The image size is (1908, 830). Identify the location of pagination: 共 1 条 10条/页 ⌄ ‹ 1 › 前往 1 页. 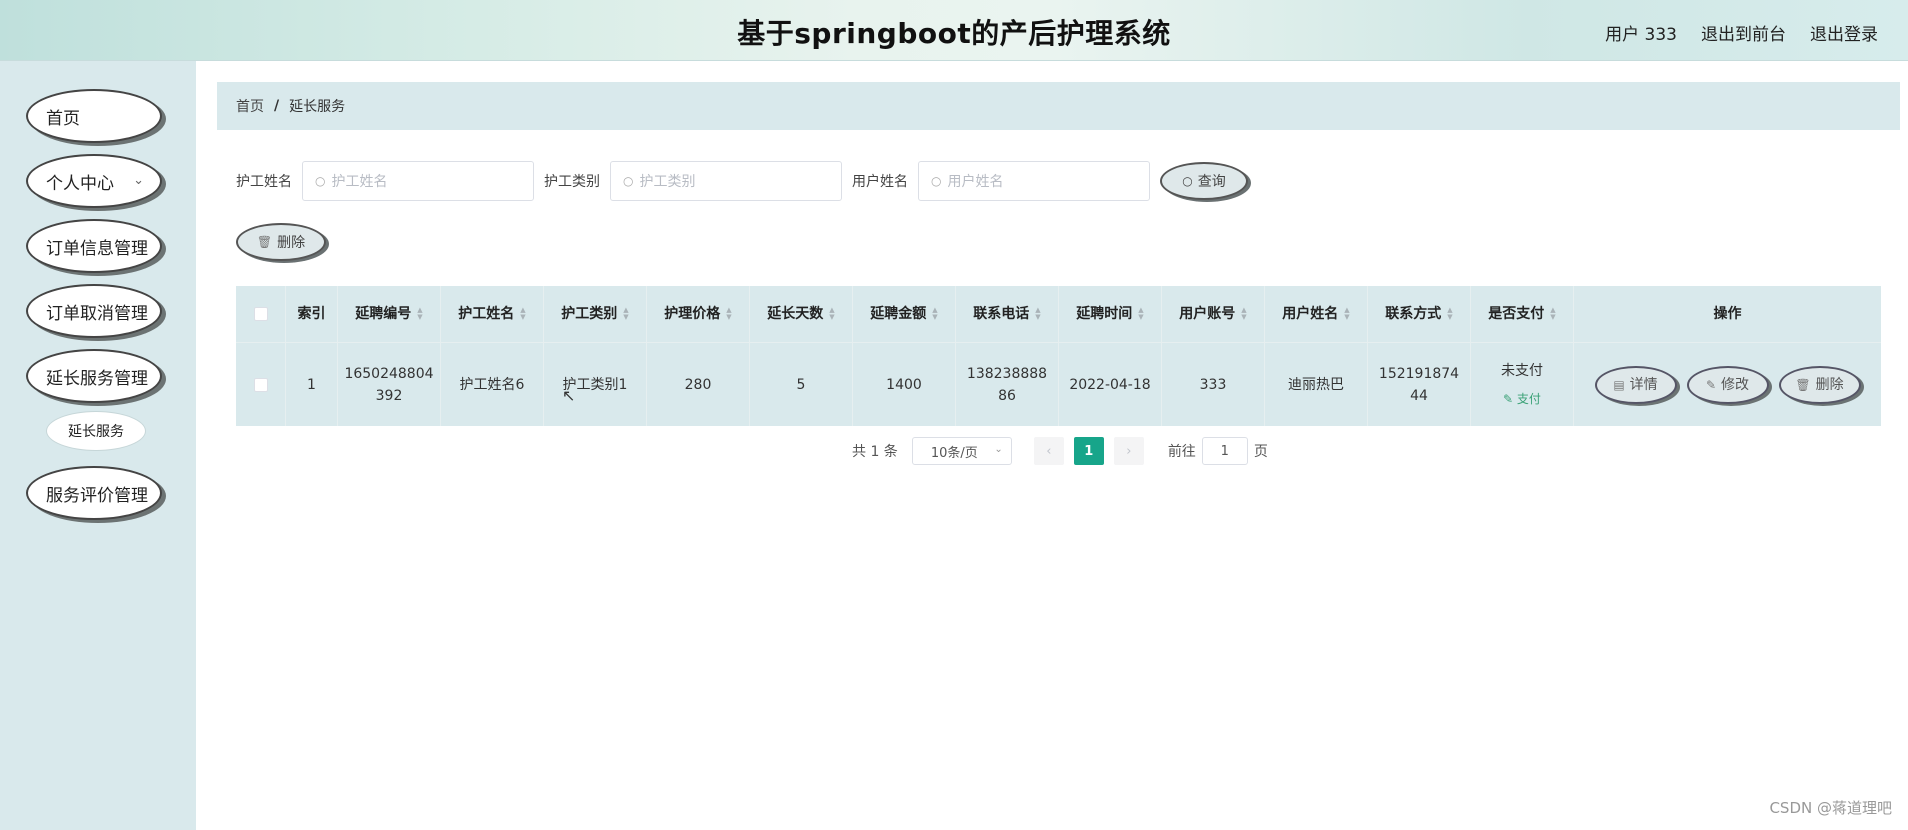
(1060, 451).